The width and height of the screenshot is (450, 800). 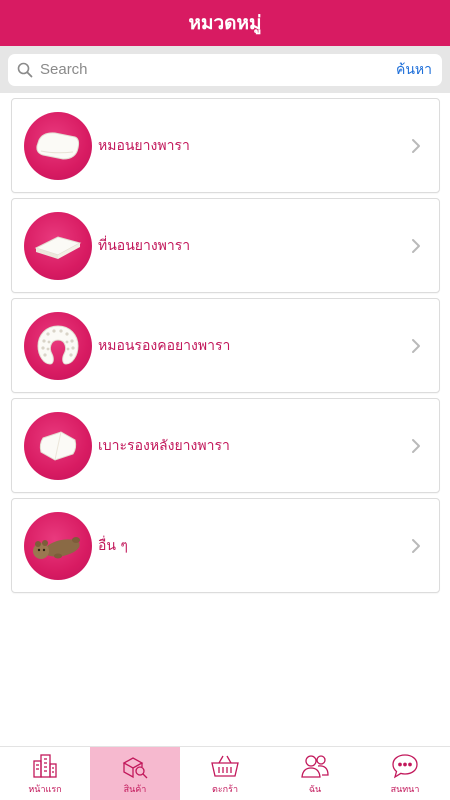 What do you see at coordinates (405, 766) in the screenshot?
I see `chat-icon` at bounding box center [405, 766].